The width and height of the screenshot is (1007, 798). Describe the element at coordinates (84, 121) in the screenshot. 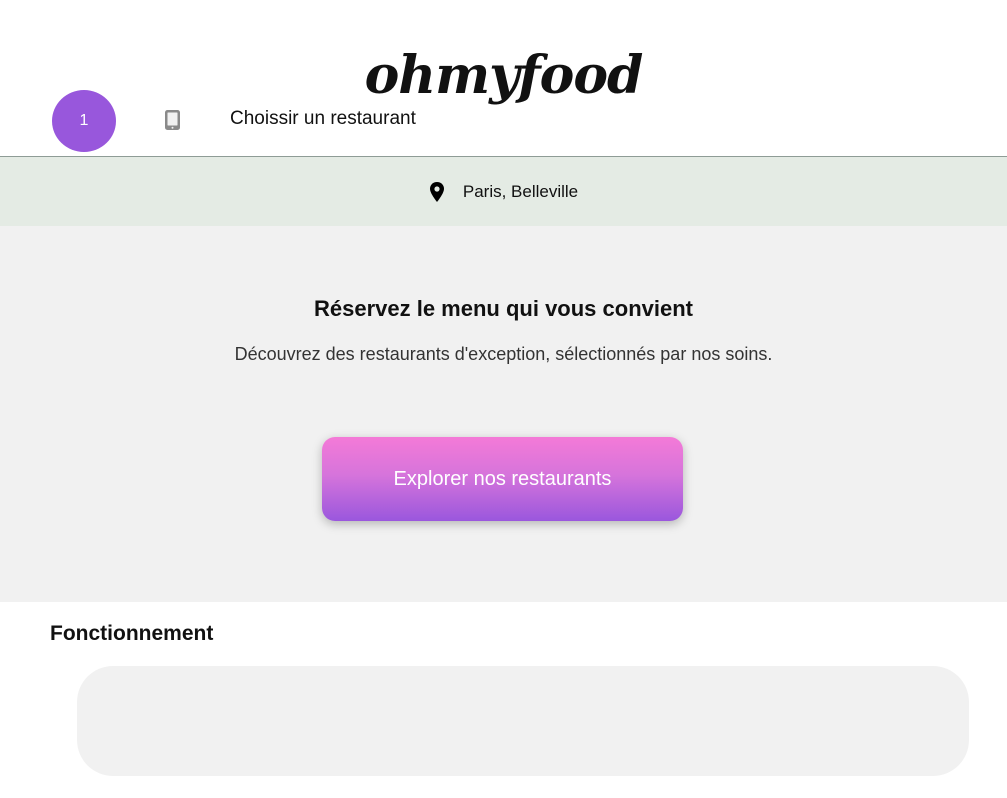

I see `step-number-badge: 1` at that location.